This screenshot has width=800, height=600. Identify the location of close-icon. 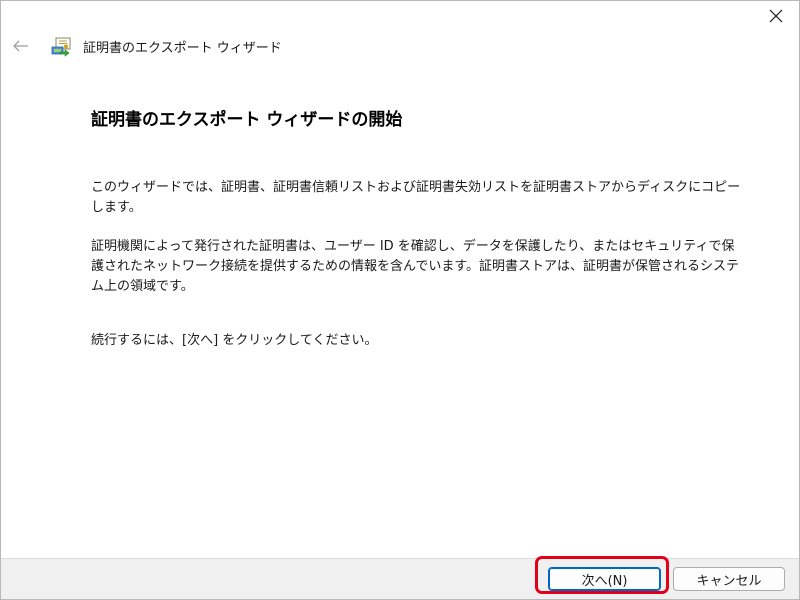
(776, 16).